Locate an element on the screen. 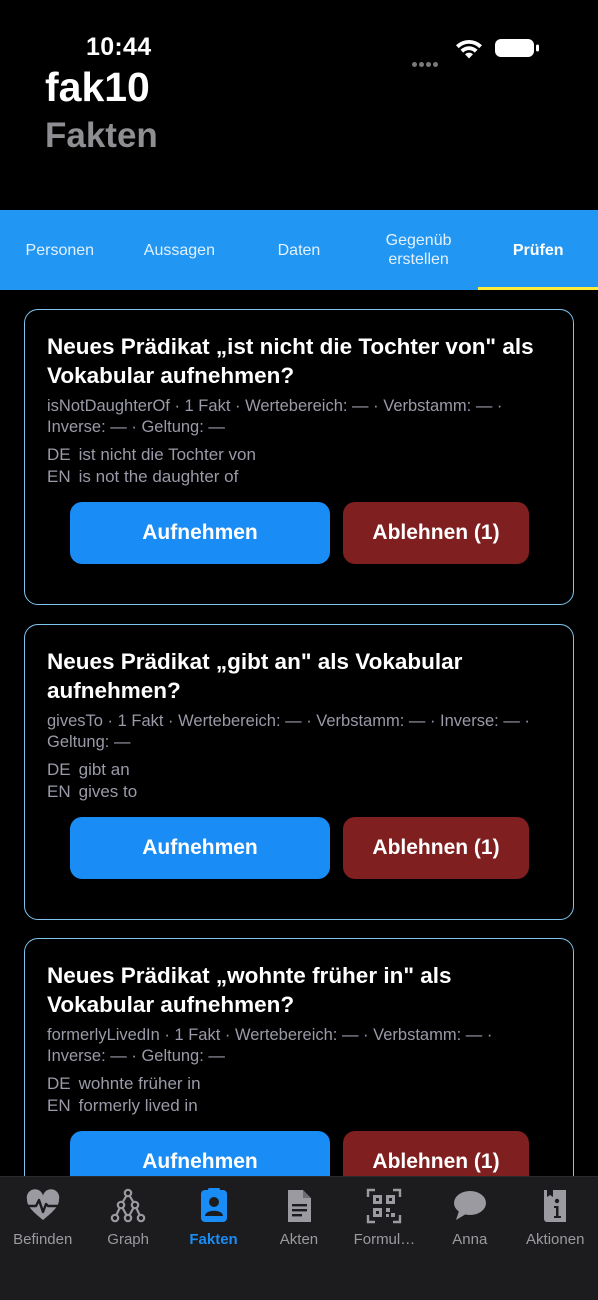 The image size is (598, 1300). nav-label: Akten is located at coordinates (299, 1239).